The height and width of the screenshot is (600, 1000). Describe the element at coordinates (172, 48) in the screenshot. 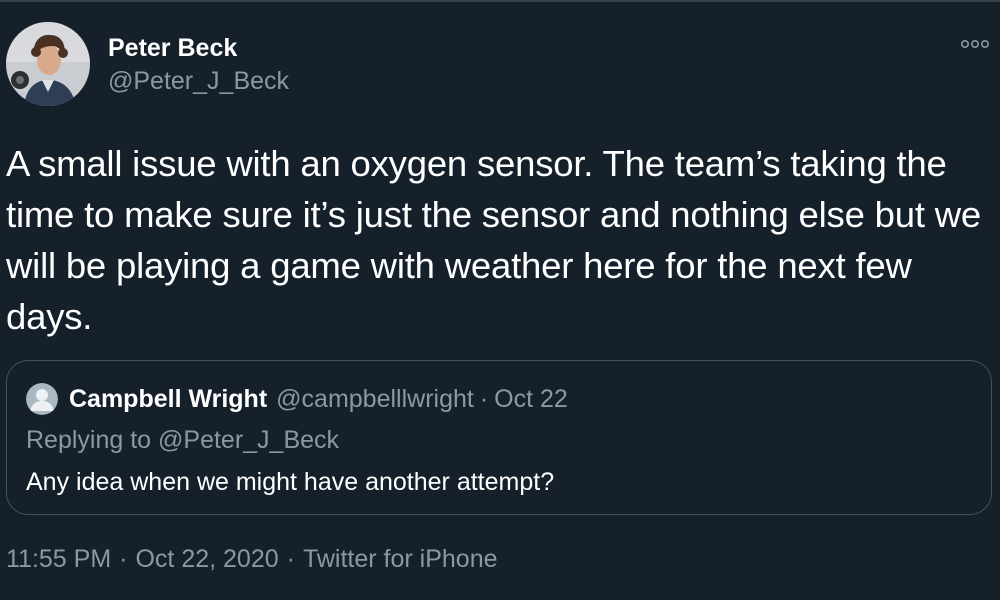

I see `author-name: Peter Beck` at that location.